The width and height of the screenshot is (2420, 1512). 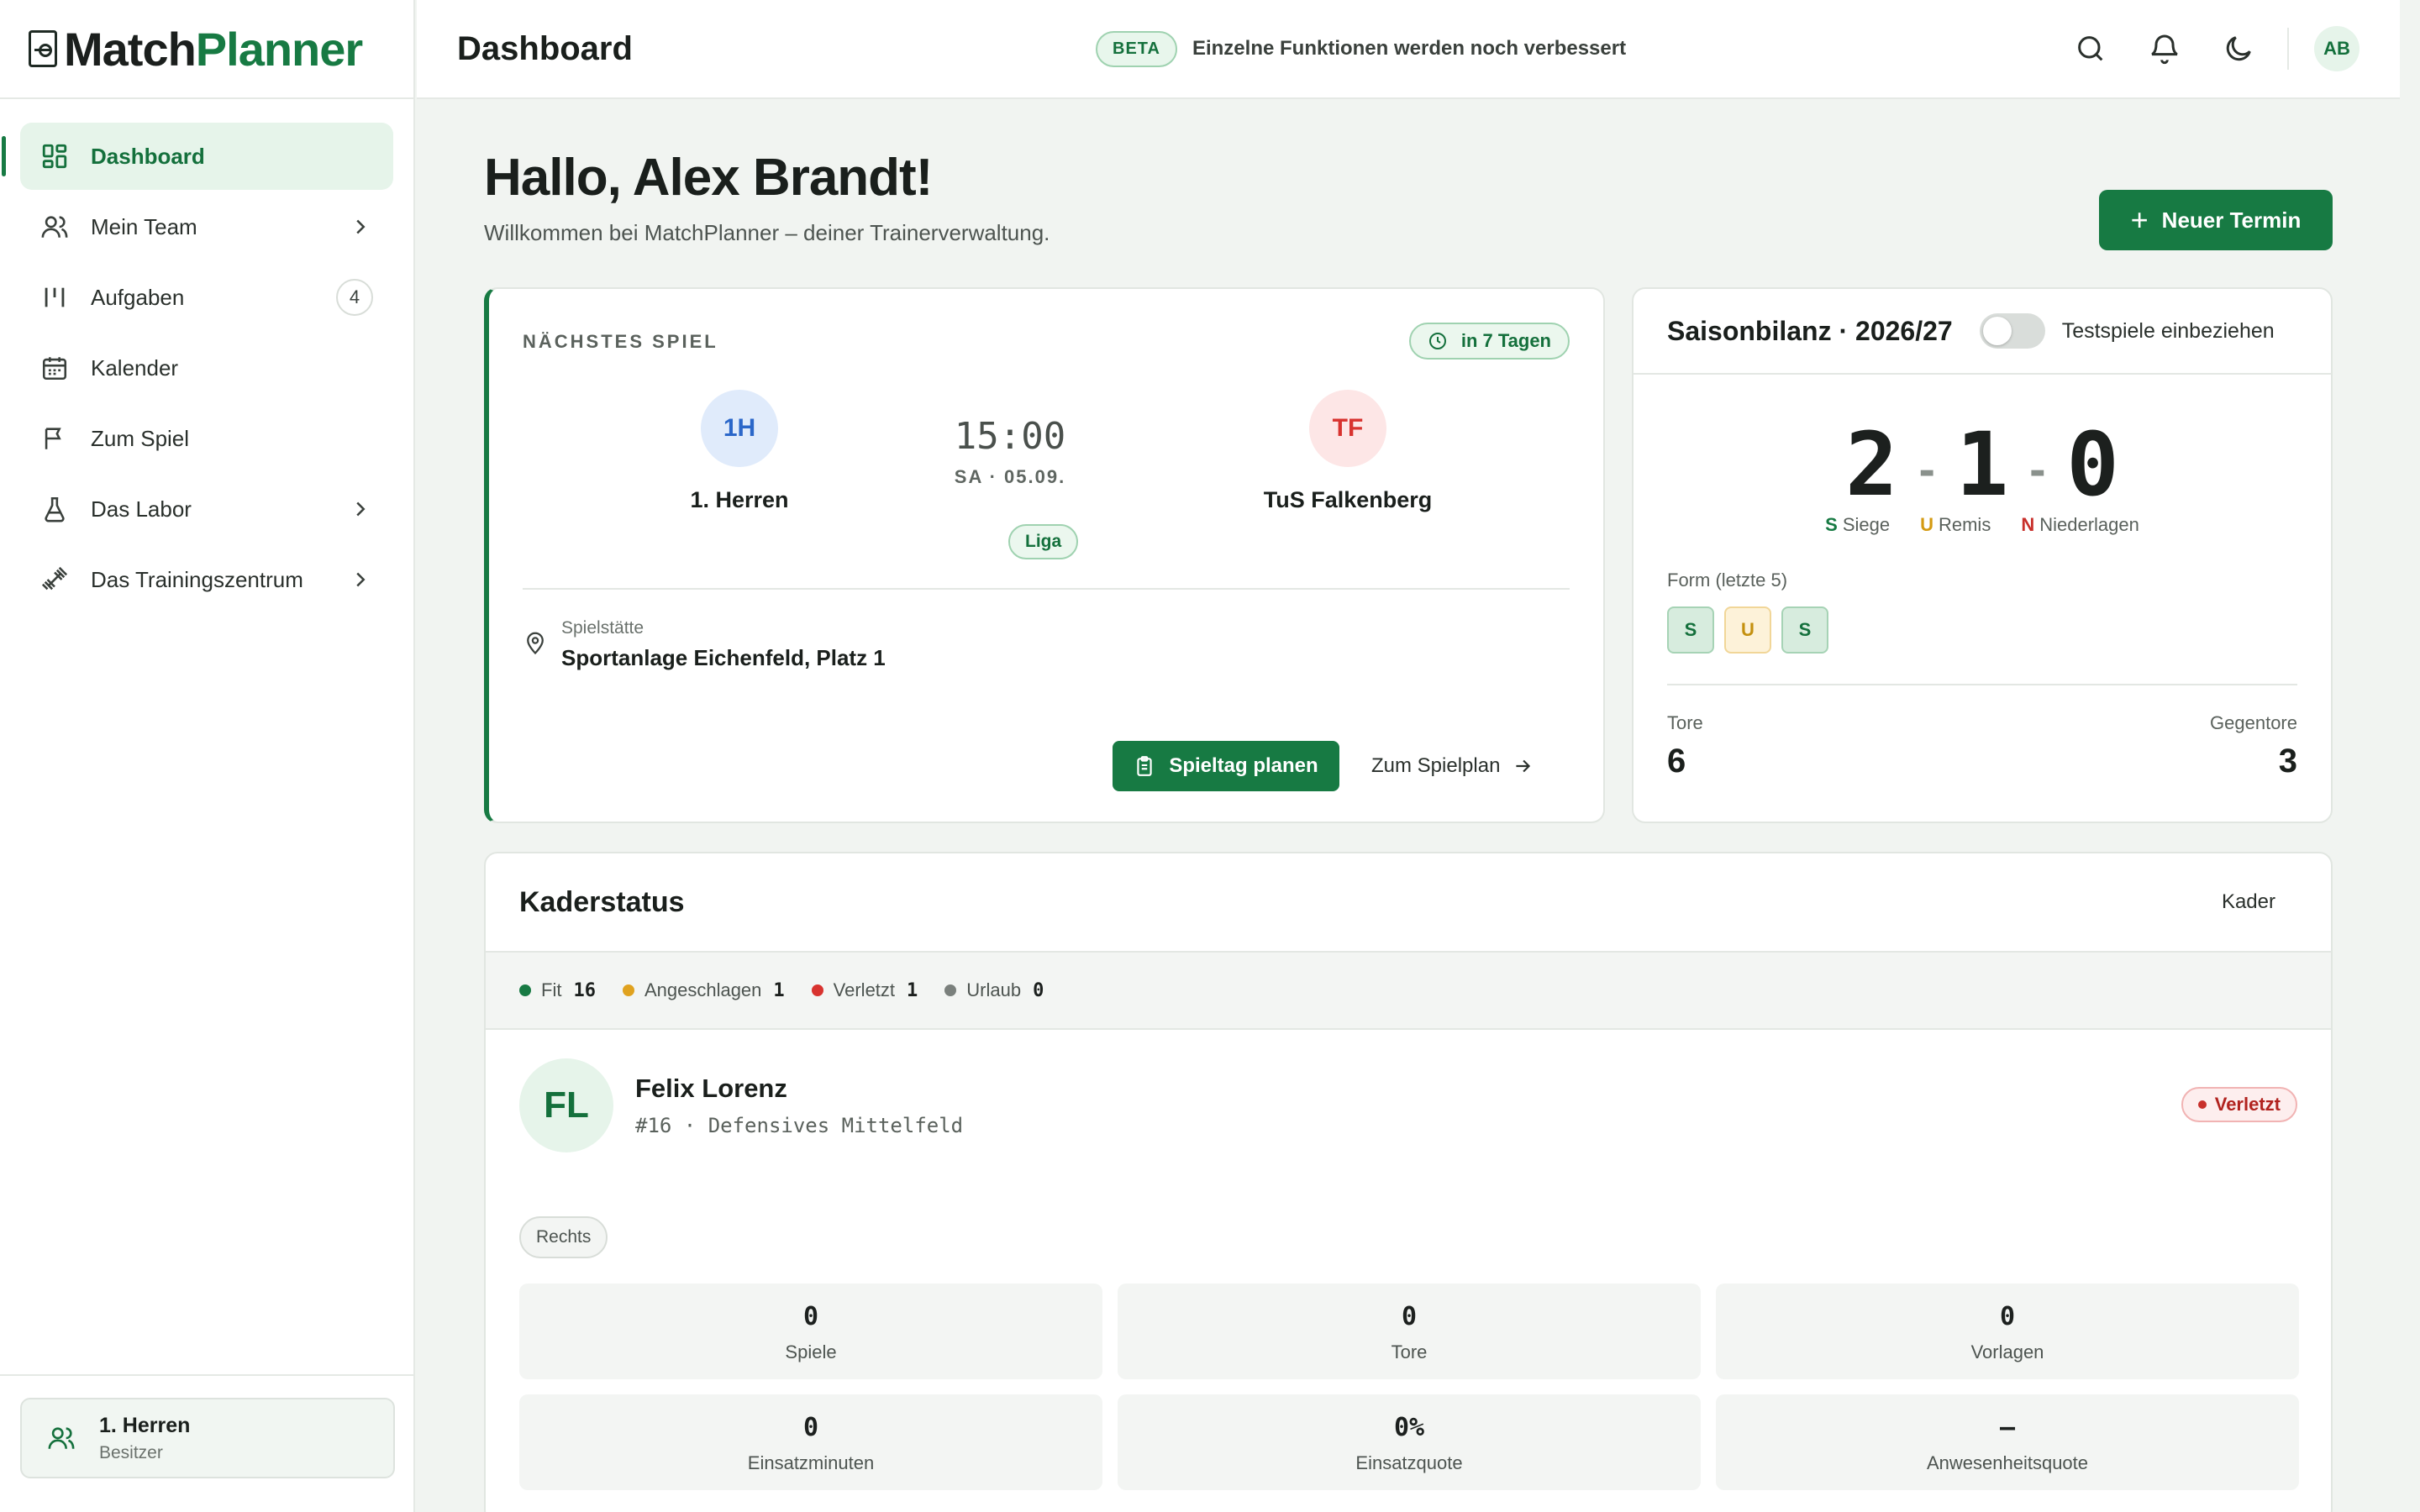 I want to click on stat-label: Spiele, so click(x=811, y=1351).